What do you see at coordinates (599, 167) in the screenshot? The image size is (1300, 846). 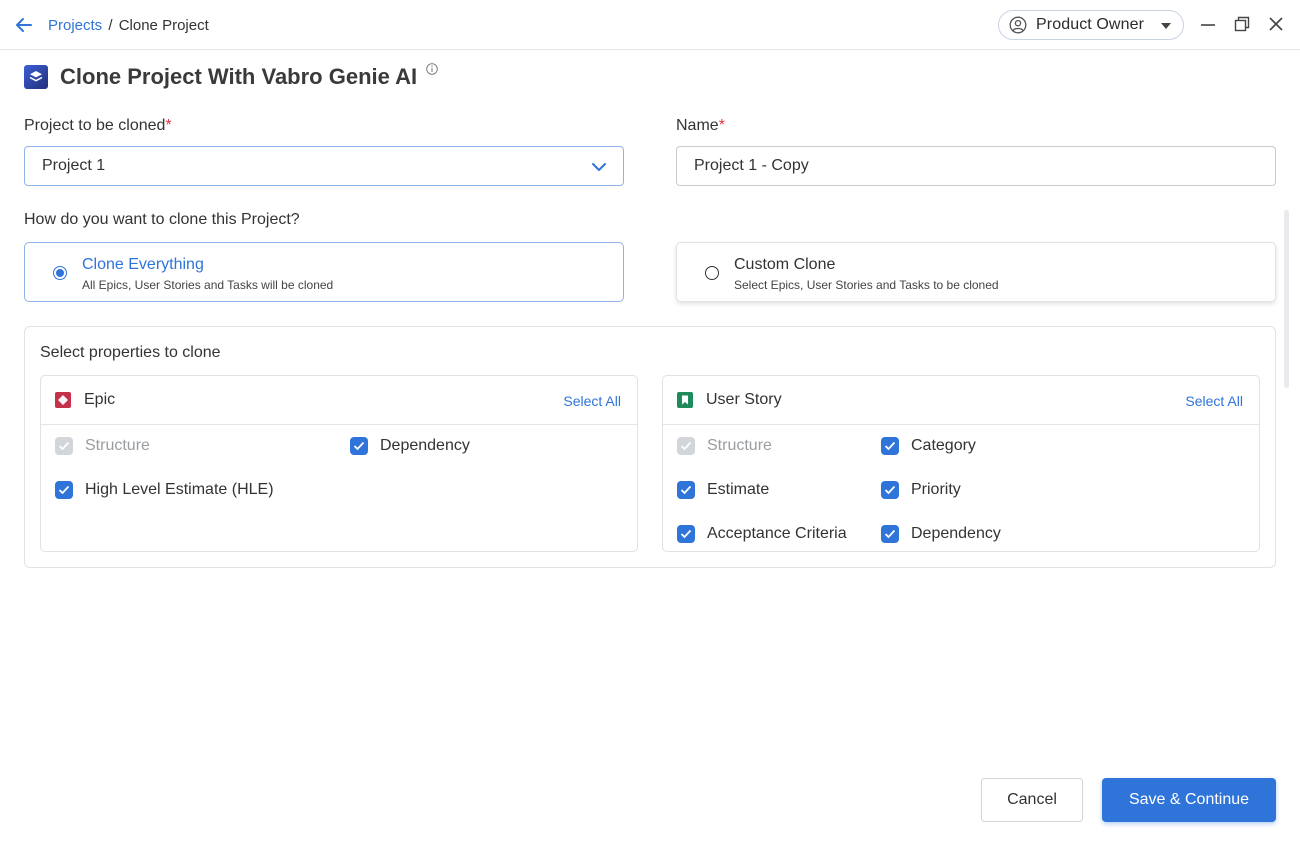 I see `chevron-down-icon` at bounding box center [599, 167].